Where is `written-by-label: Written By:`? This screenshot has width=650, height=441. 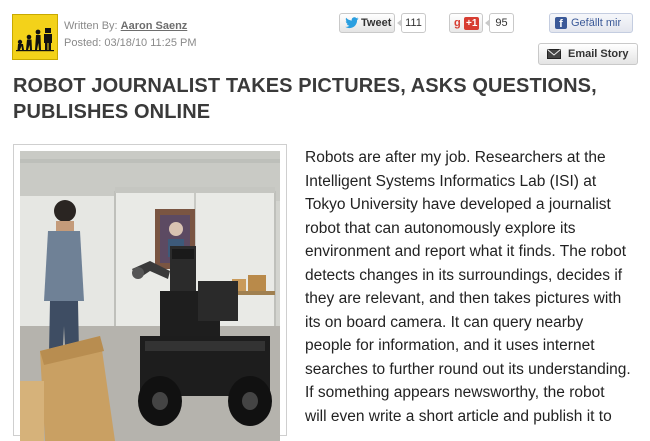
written-by-label: Written By: is located at coordinates (91, 26).